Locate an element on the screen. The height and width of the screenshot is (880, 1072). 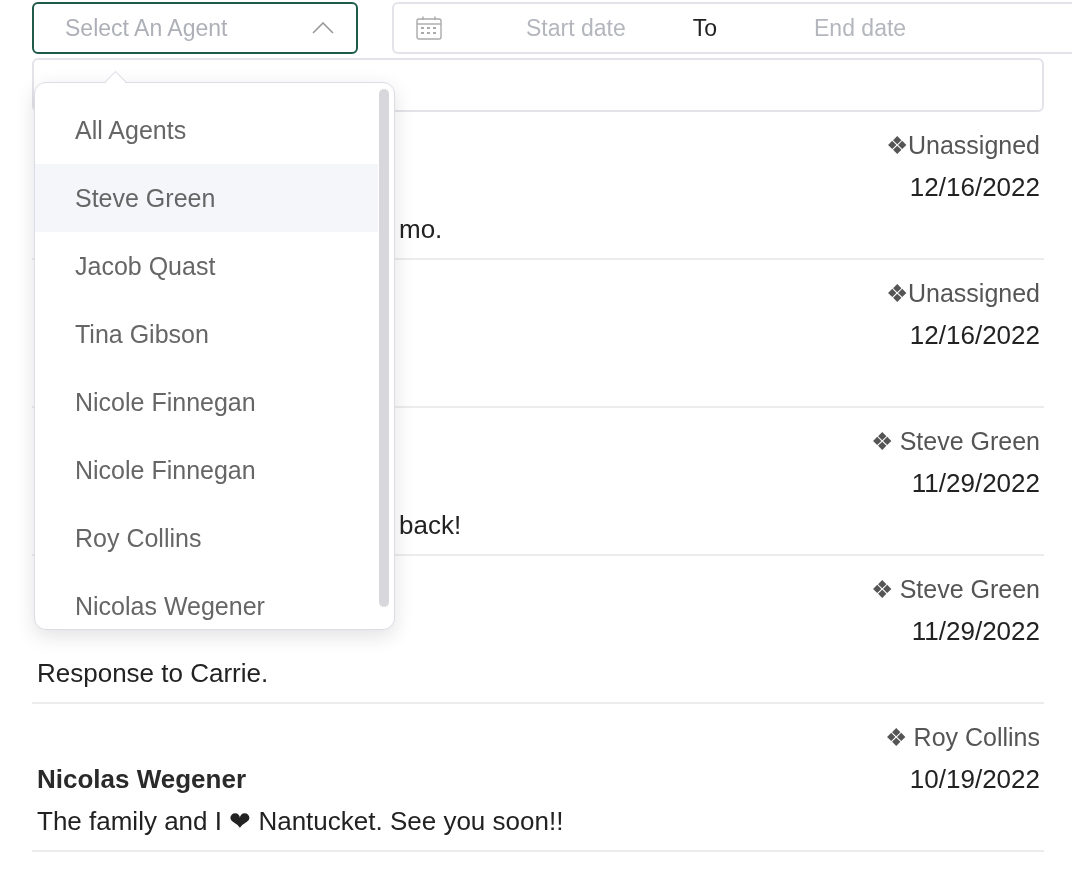
contact-name: Nicolas Wegener is located at coordinates (142, 779).